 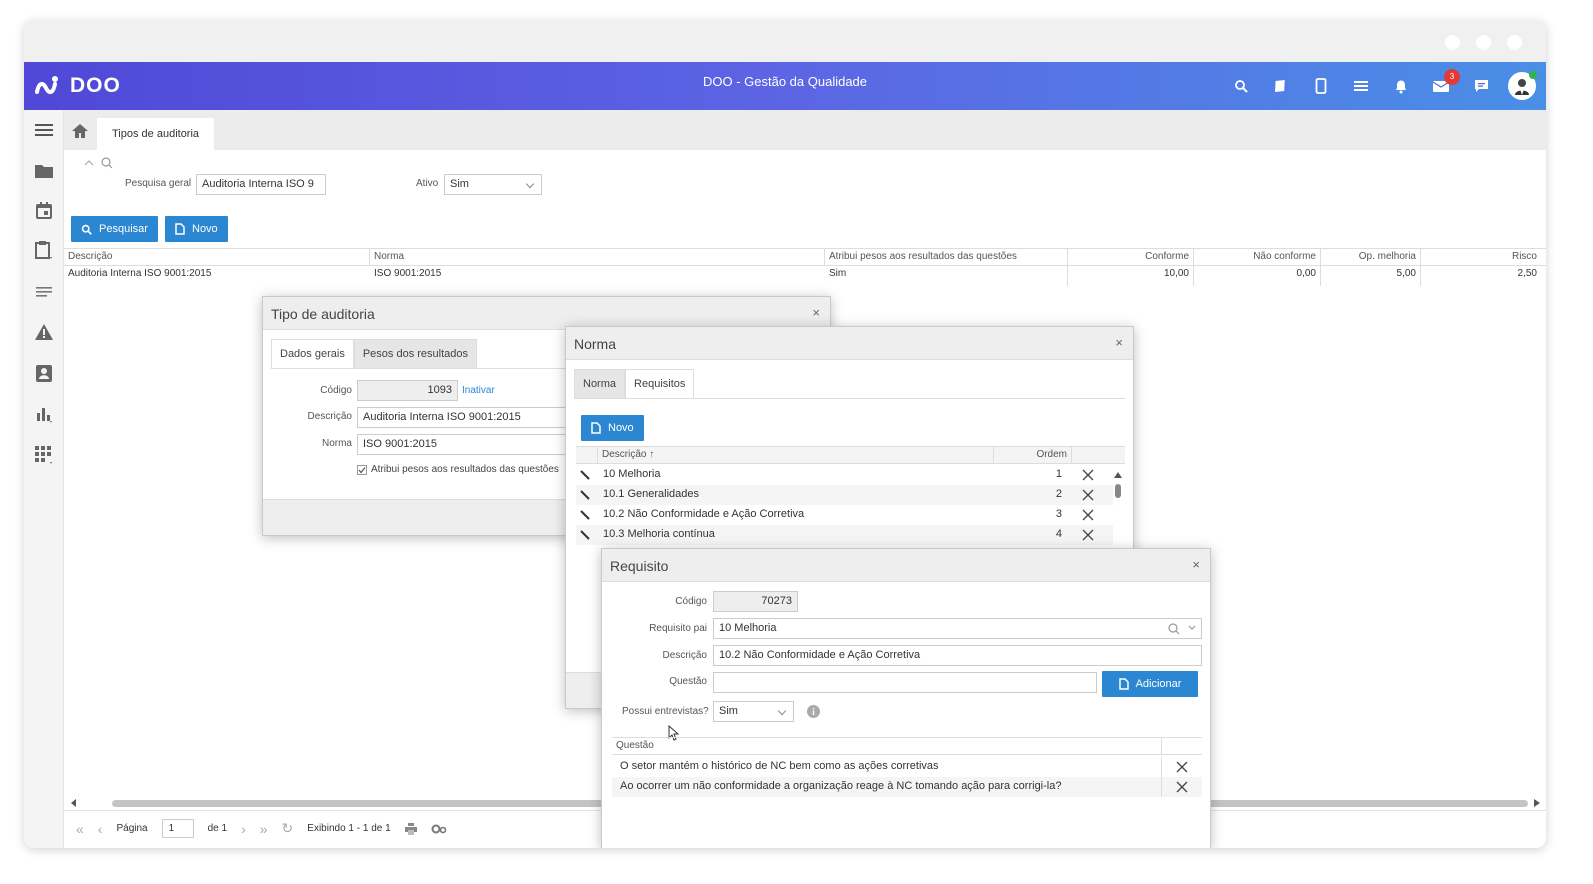 I want to click on tab-requisitos: Requisitos, so click(x=660, y=383).